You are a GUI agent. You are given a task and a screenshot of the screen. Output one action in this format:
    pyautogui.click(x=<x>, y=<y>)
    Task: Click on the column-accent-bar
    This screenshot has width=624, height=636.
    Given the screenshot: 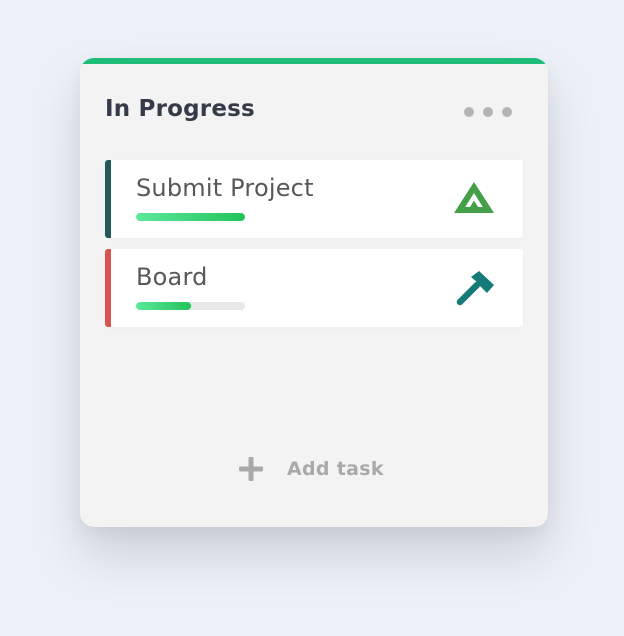 What is the action you would take?
    pyautogui.click(x=314, y=61)
    